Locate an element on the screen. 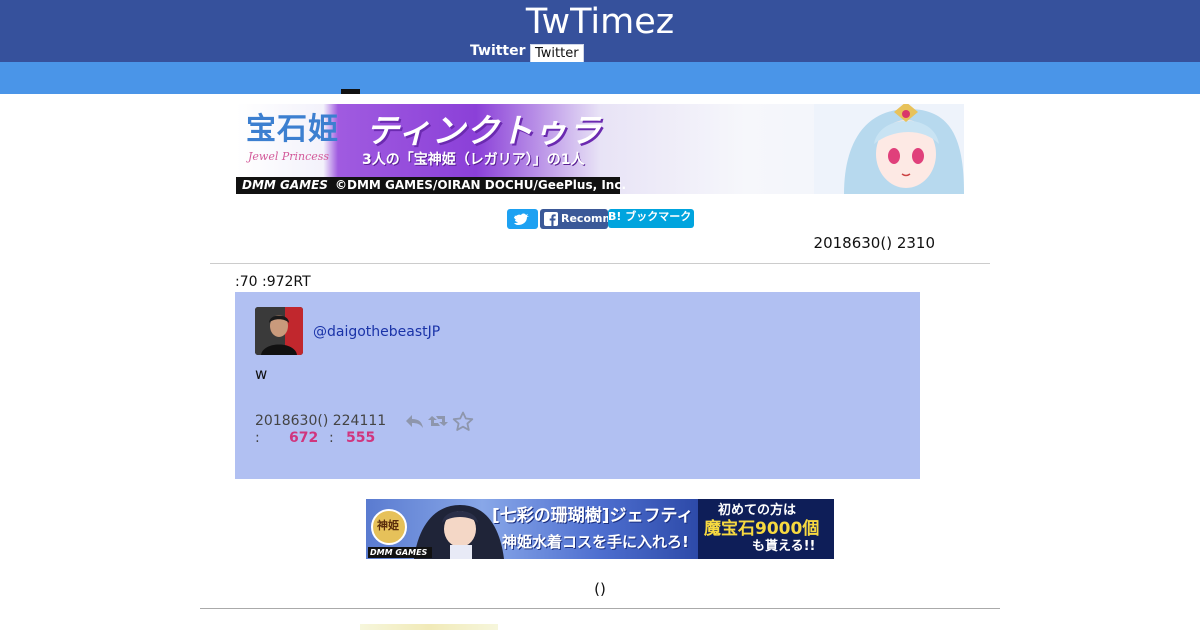 This screenshot has height=630, width=1200. facebook-icon is located at coordinates (551, 219).